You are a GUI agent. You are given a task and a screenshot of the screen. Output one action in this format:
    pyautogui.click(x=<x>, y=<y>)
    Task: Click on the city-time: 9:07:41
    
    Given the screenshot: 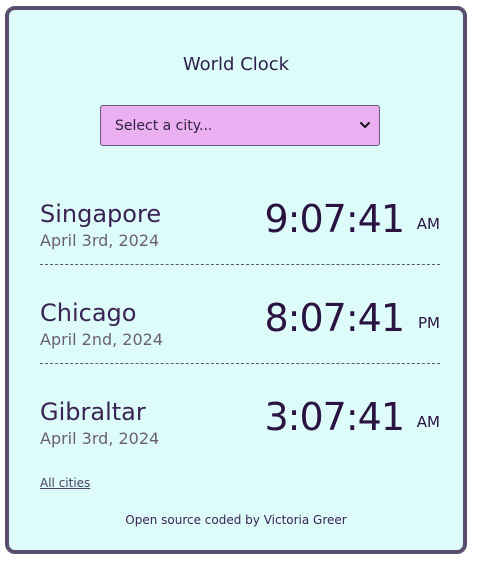 What is the action you would take?
    pyautogui.click(x=334, y=219)
    